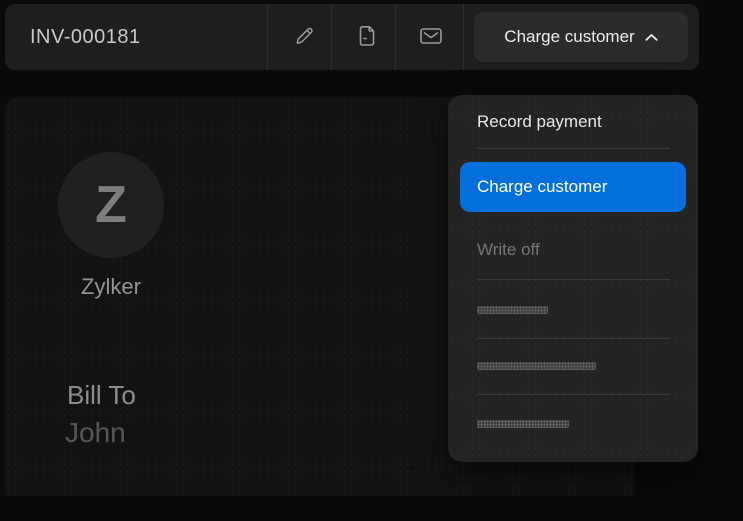  I want to click on bill-to-label: Bill To, so click(101, 395).